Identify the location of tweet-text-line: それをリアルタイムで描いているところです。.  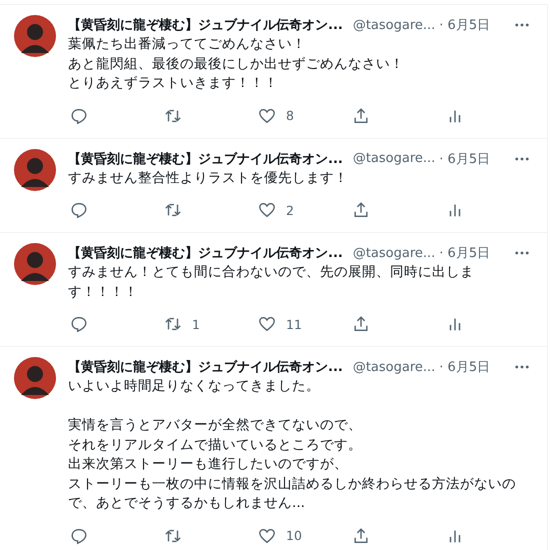
(215, 445).